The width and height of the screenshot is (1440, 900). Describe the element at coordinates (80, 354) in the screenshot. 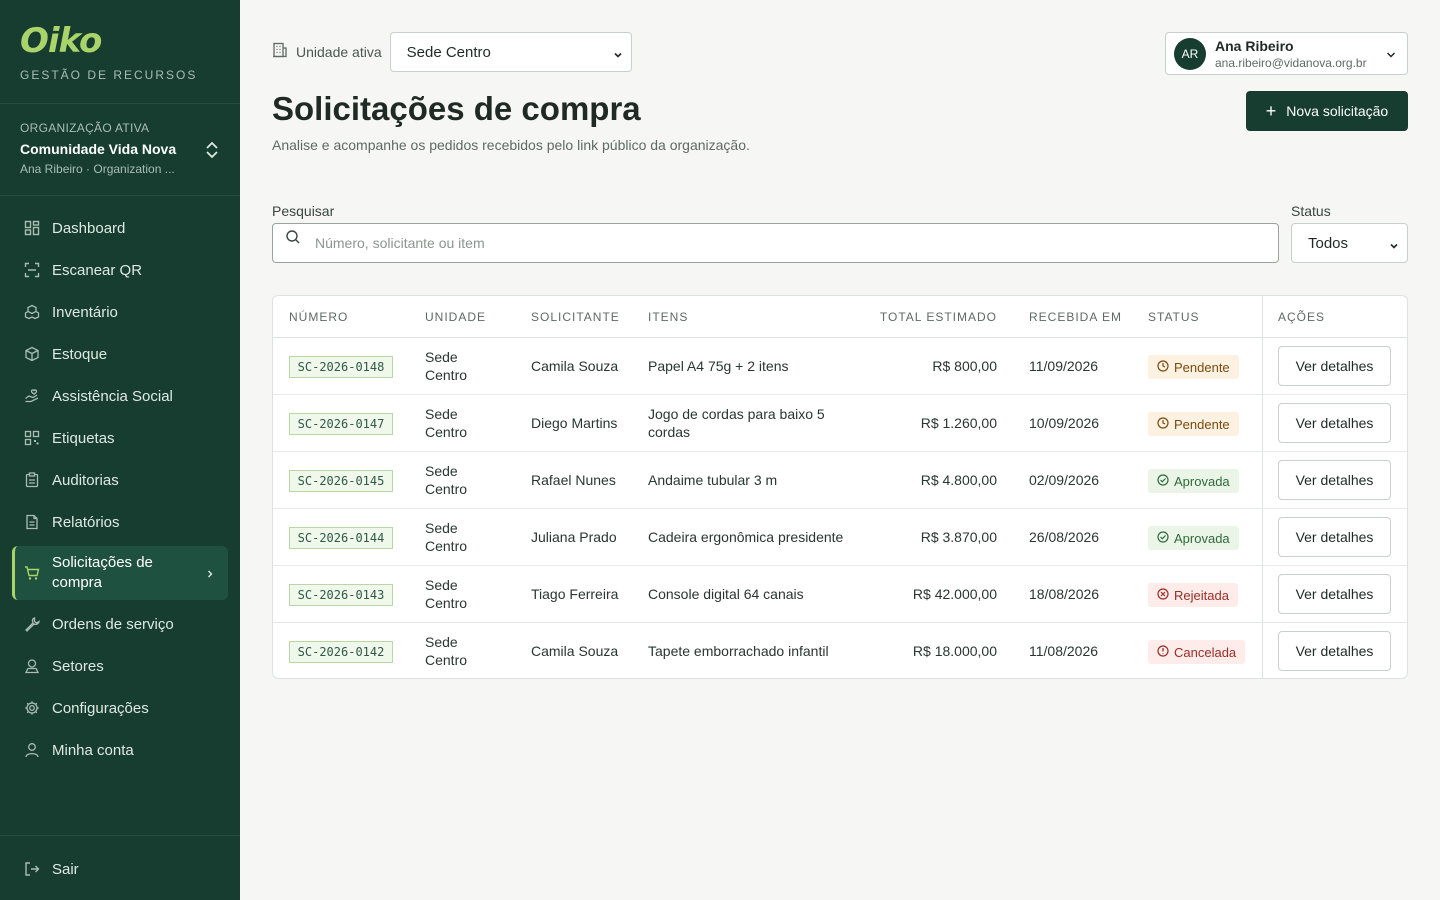

I see `sidebar-item-label: Estoque` at that location.